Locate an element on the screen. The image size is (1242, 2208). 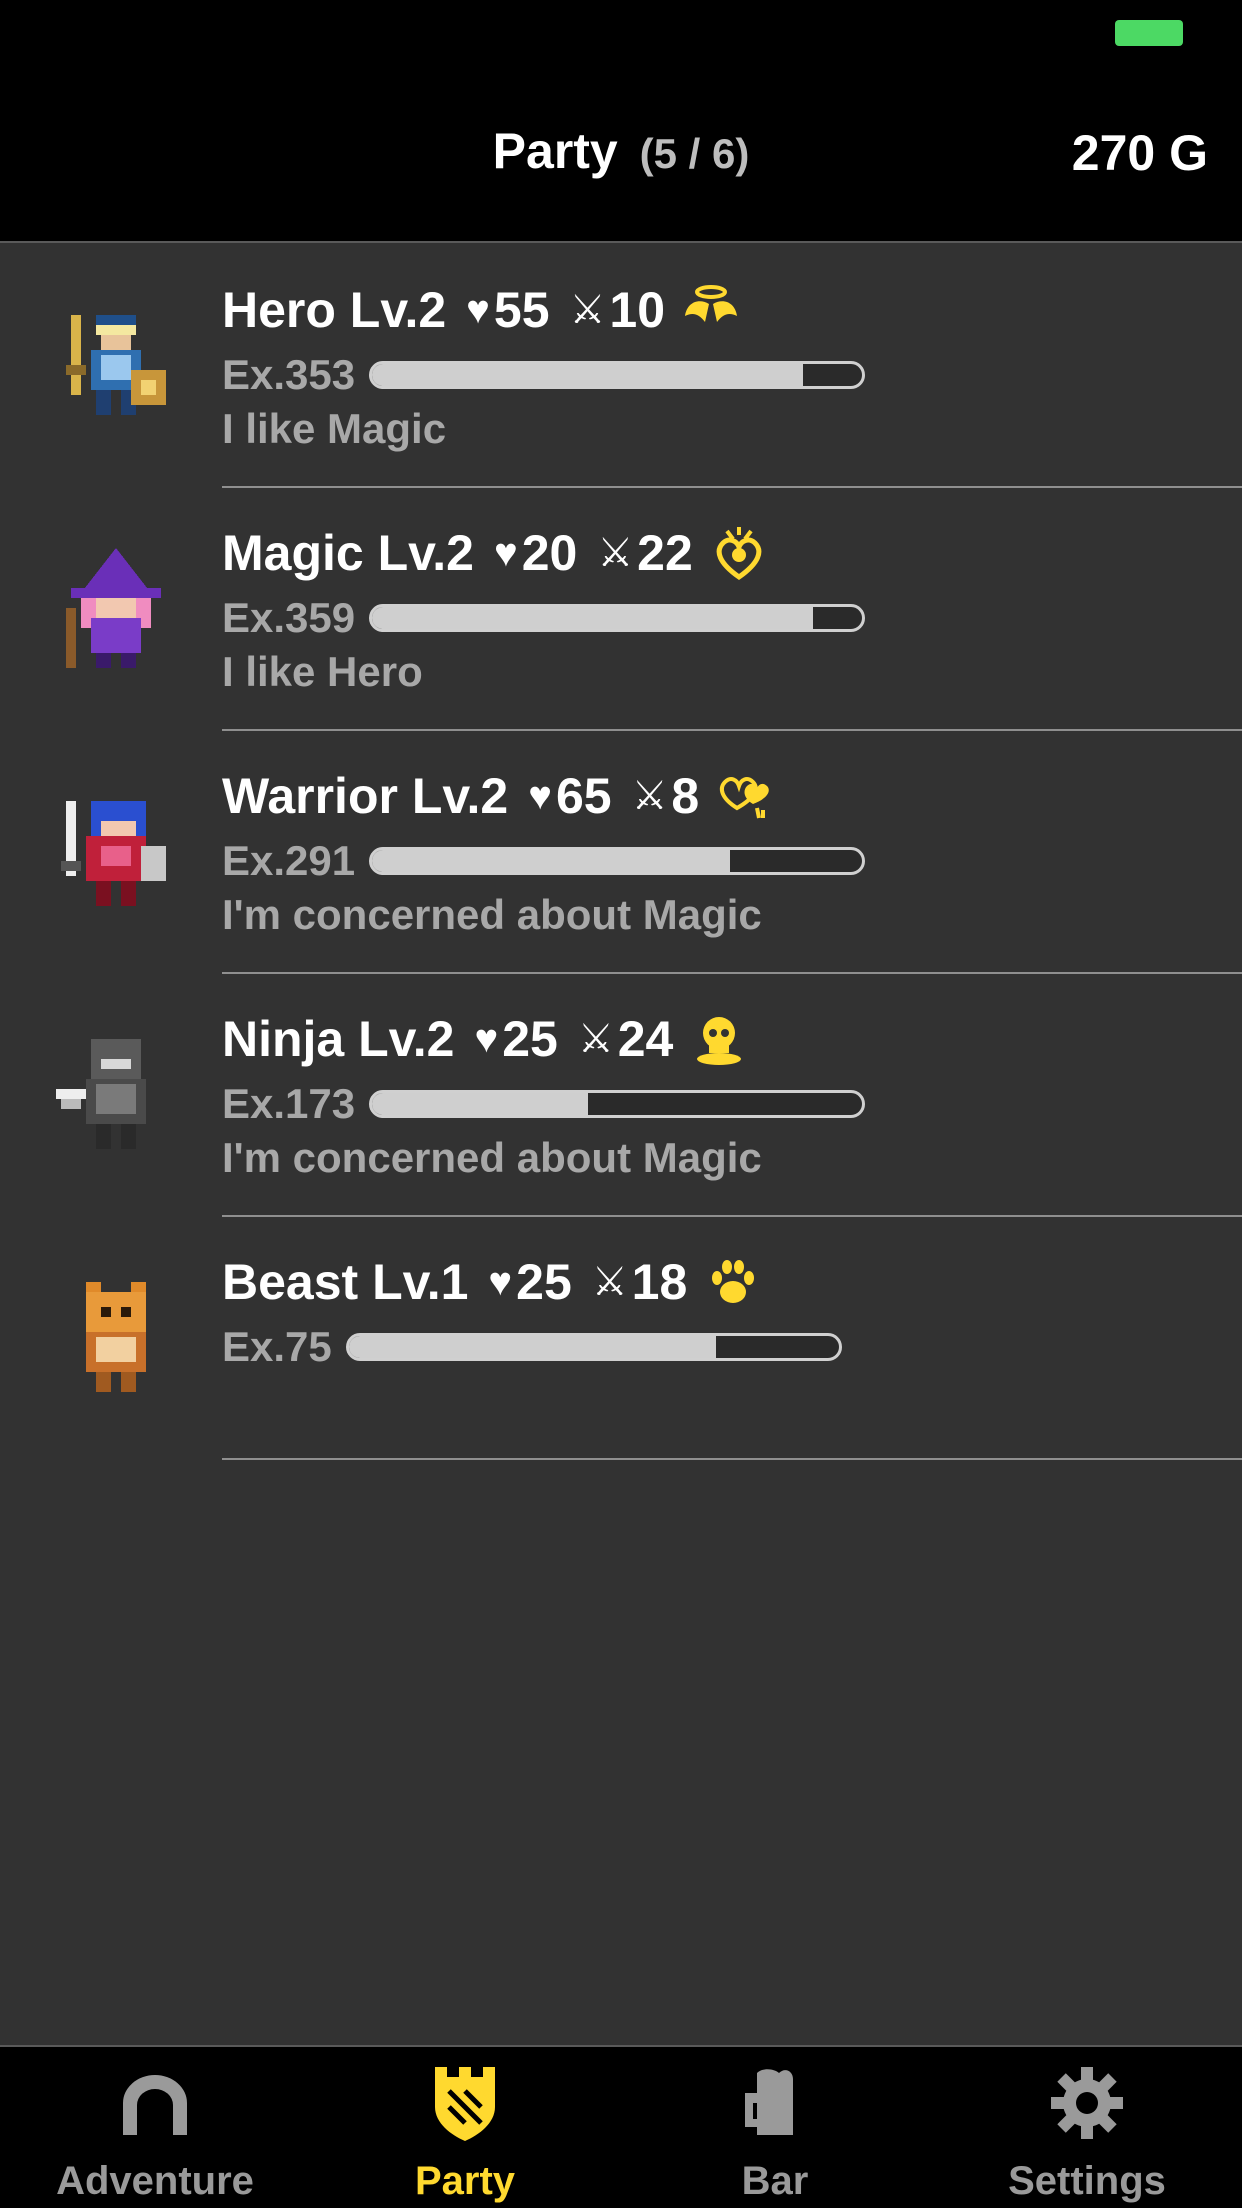
party-member-hero: Hero Lv.2 ♥ 55 ⚔ 10 Ex.353 I like Magic is located at coordinates (621, 366).